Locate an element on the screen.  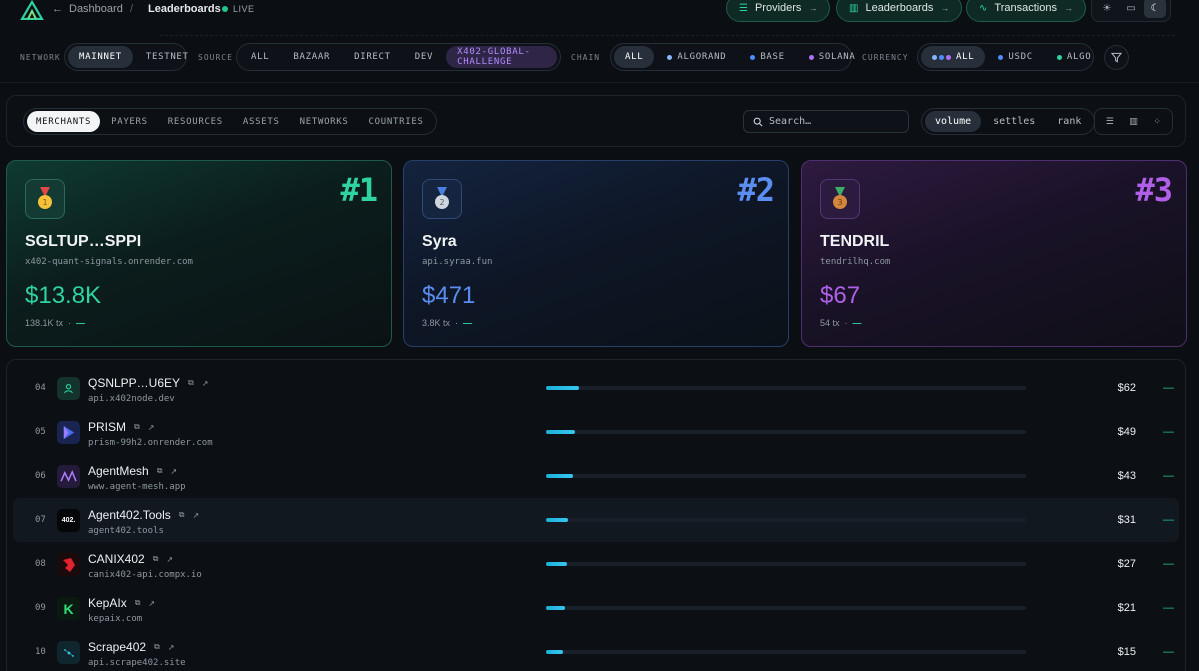
bar-view-icon: ▥ is located at coordinates (1133, 121).